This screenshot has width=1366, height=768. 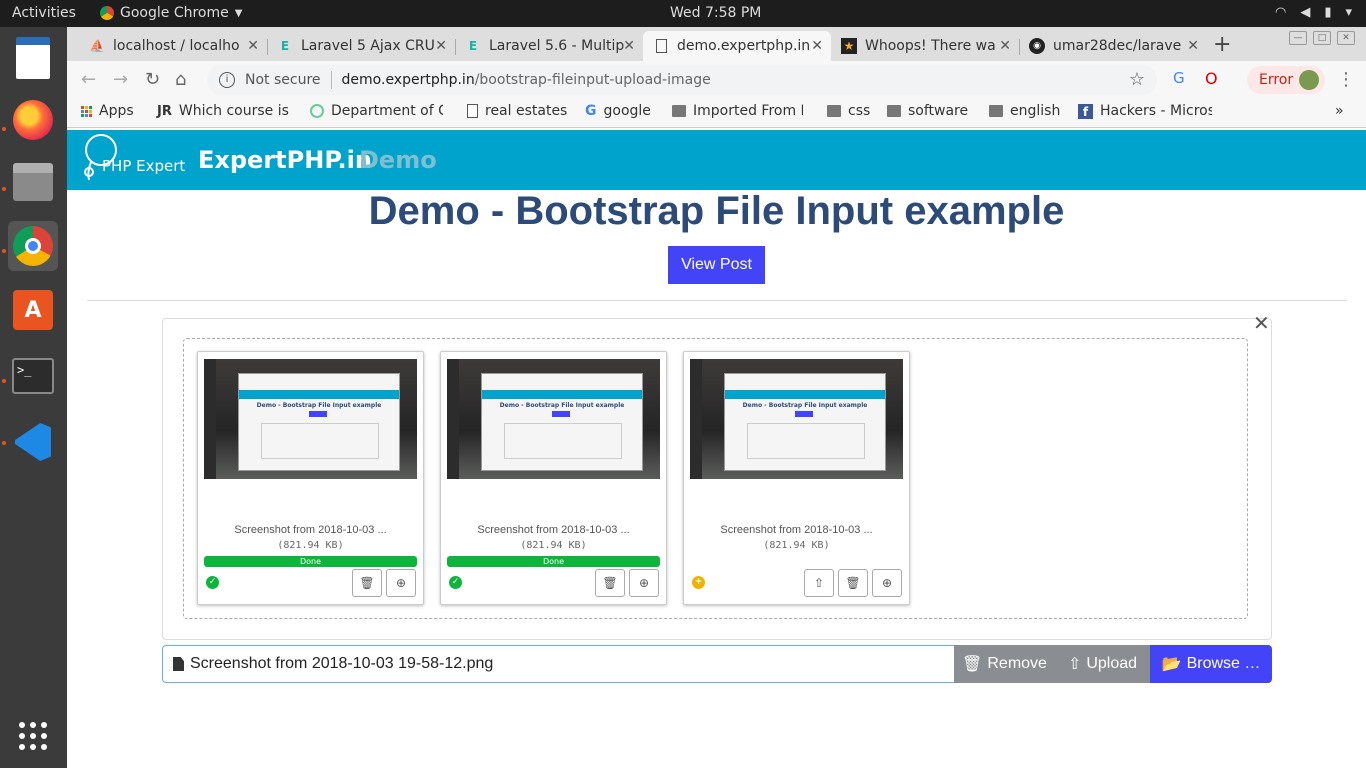 What do you see at coordinates (549, 46) in the screenshot?
I see `tab-laravel-multiple: E Laravel 5.6 - Multip ✕` at bounding box center [549, 46].